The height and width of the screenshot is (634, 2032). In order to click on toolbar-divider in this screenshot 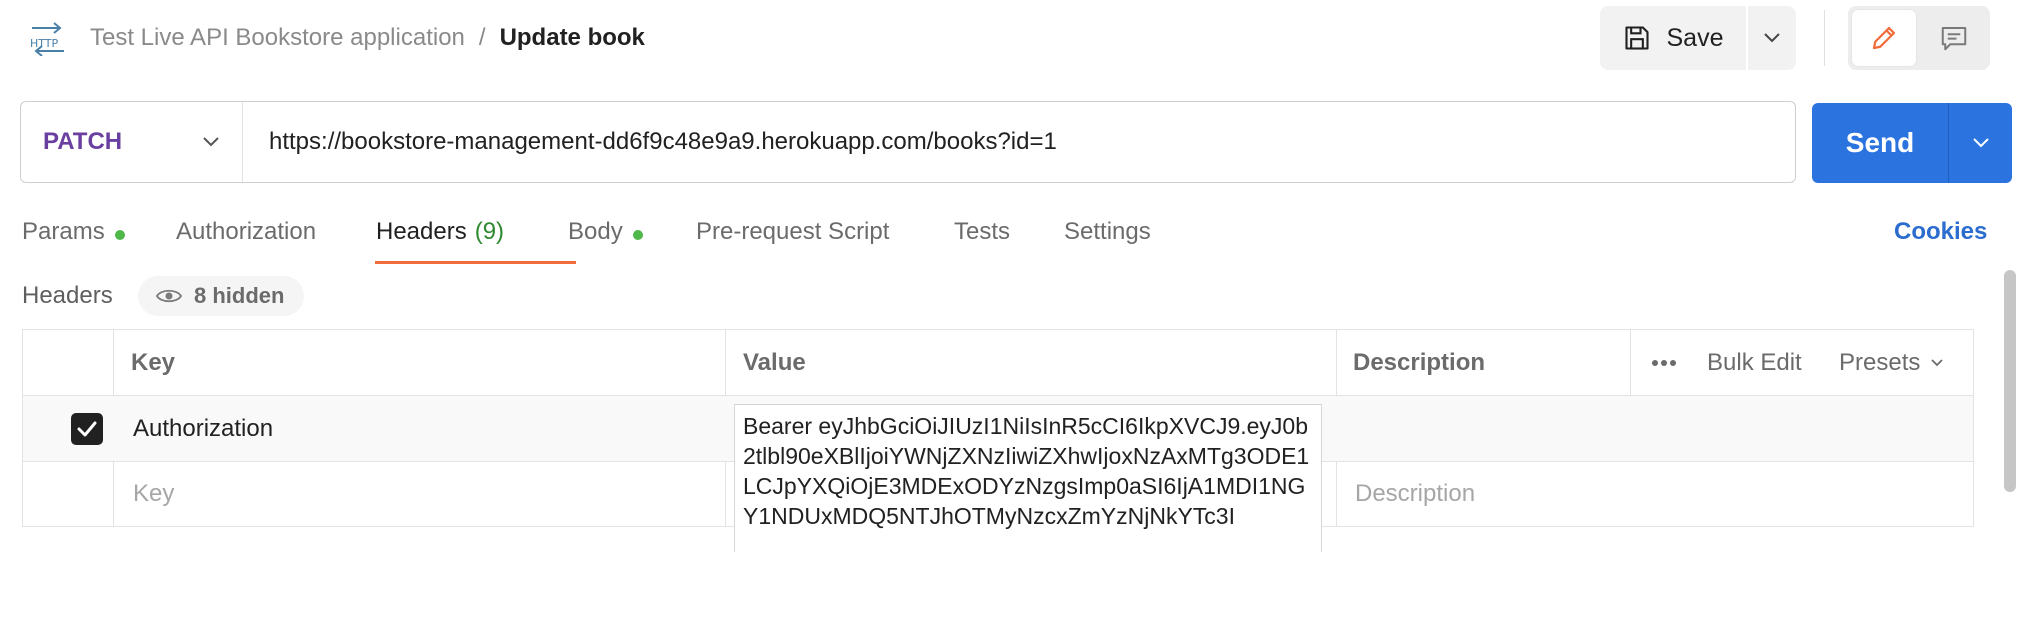, I will do `click(1824, 38)`.